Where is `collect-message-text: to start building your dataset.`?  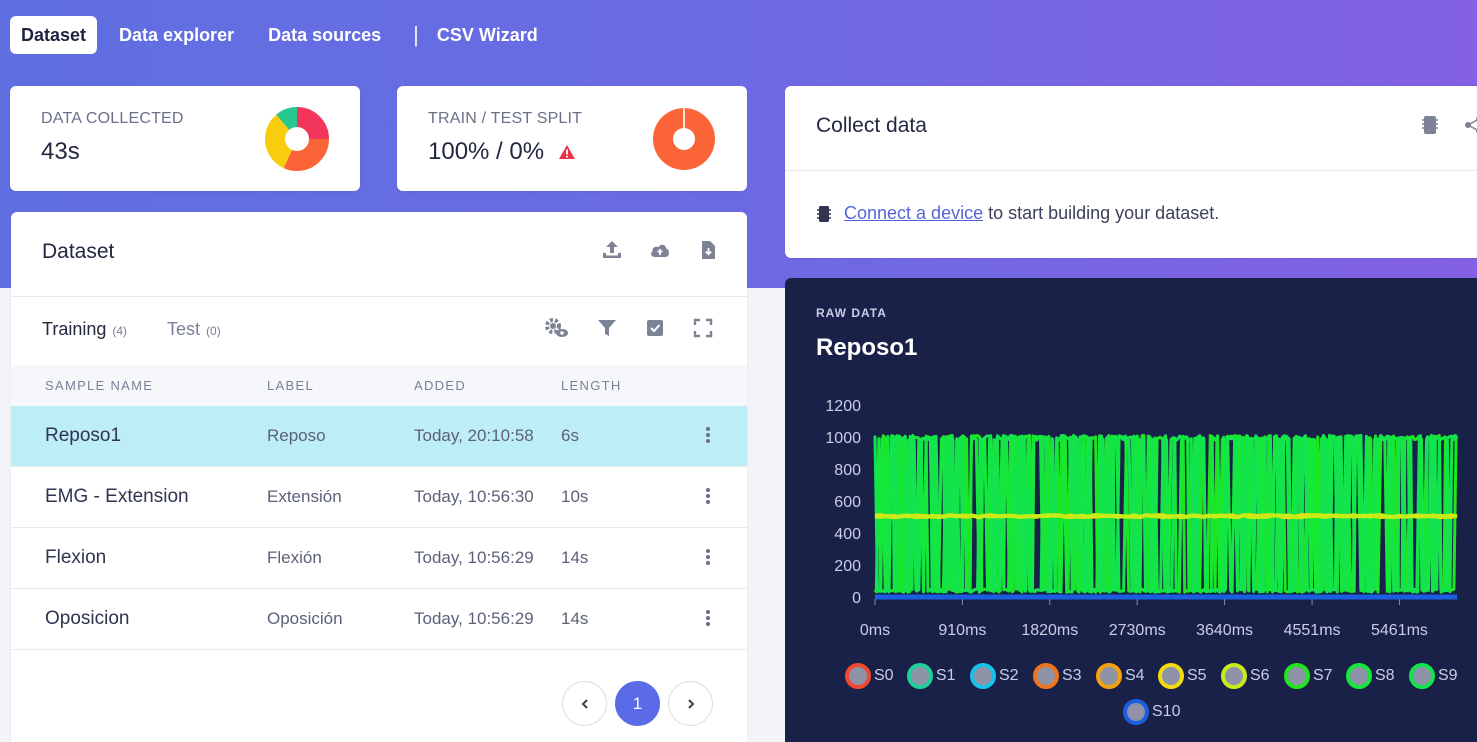 collect-message-text: to start building your dataset. is located at coordinates (1104, 213).